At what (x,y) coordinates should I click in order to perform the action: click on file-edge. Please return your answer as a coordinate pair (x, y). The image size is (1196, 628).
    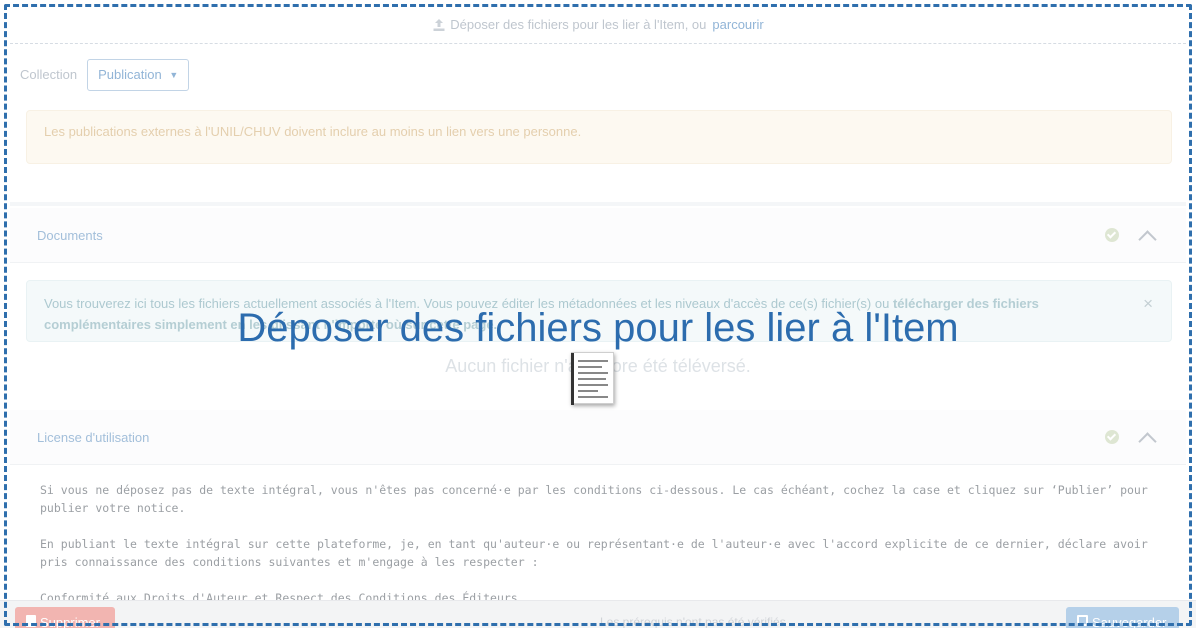
    Looking at the image, I should click on (572, 379).